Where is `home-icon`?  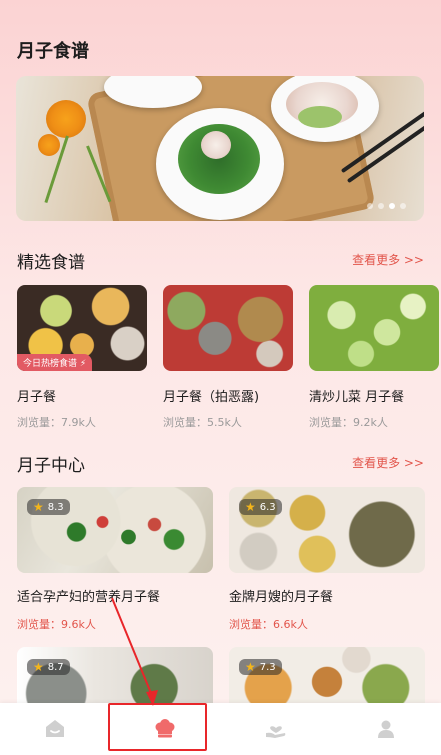 home-icon is located at coordinates (55, 728).